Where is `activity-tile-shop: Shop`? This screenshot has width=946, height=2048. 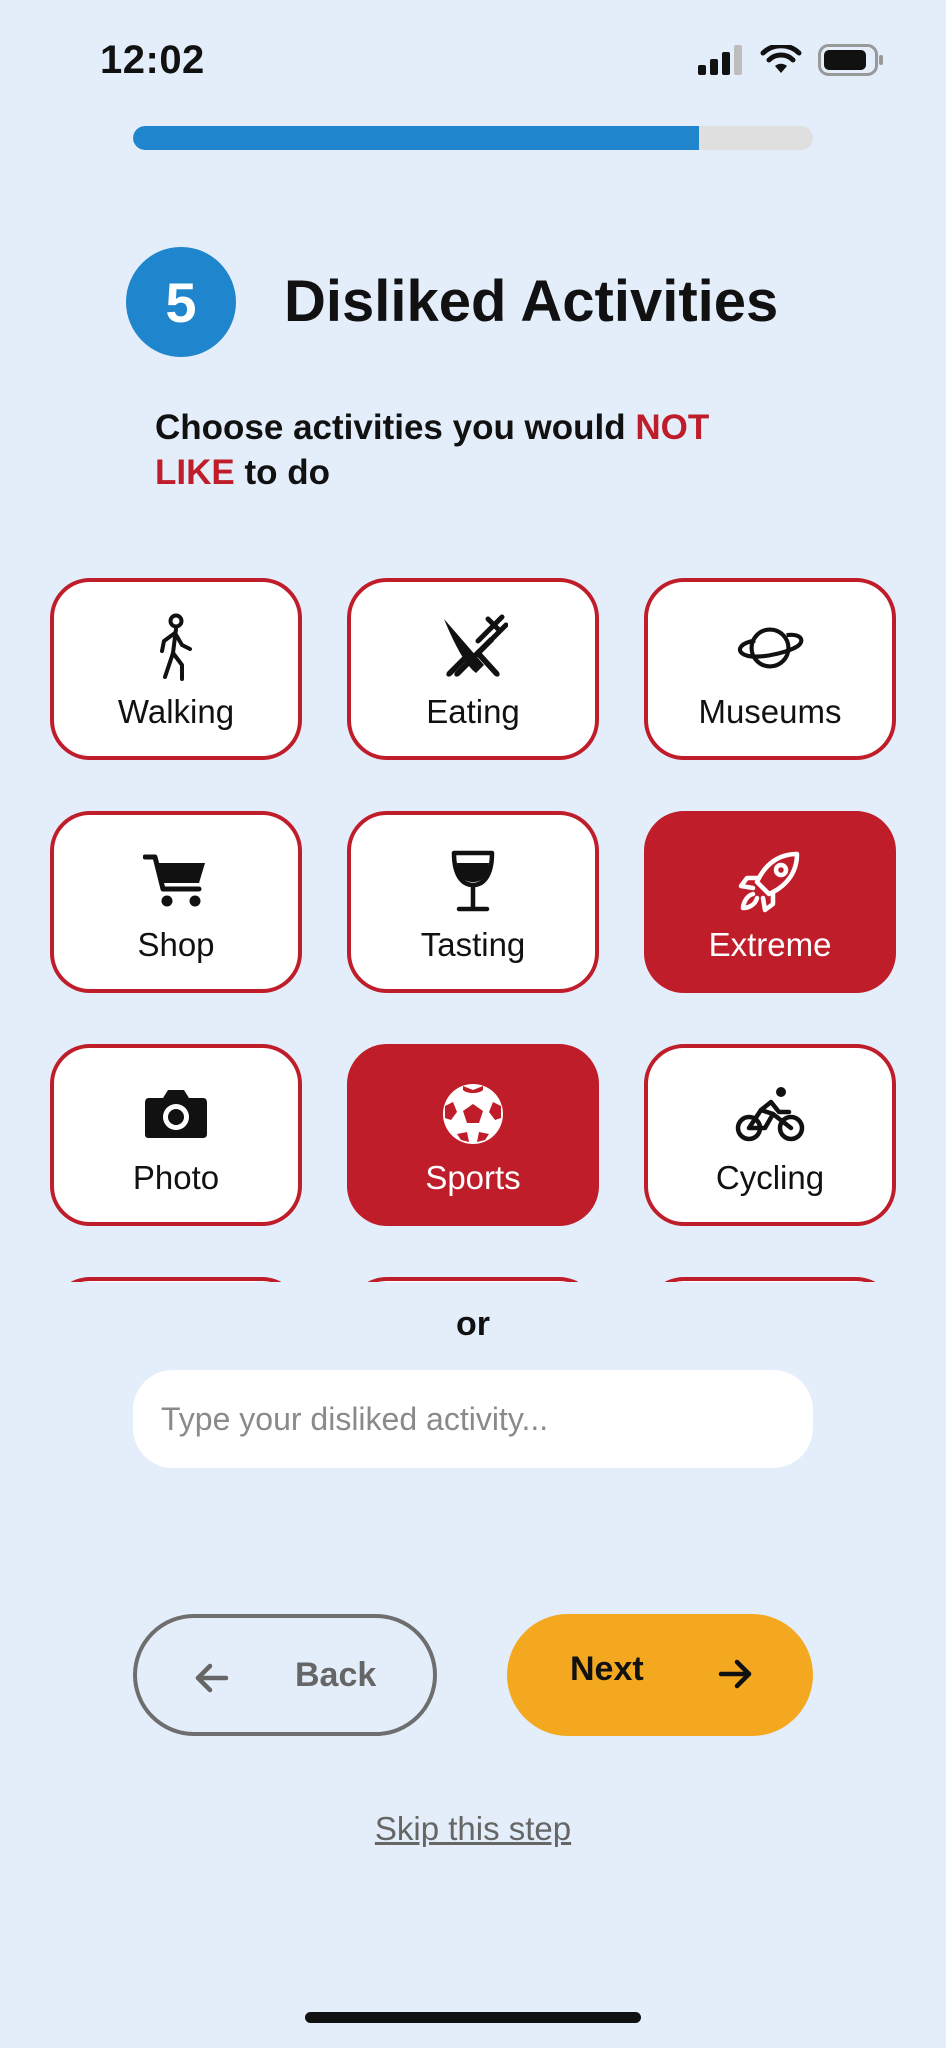 activity-tile-shop: Shop is located at coordinates (176, 902).